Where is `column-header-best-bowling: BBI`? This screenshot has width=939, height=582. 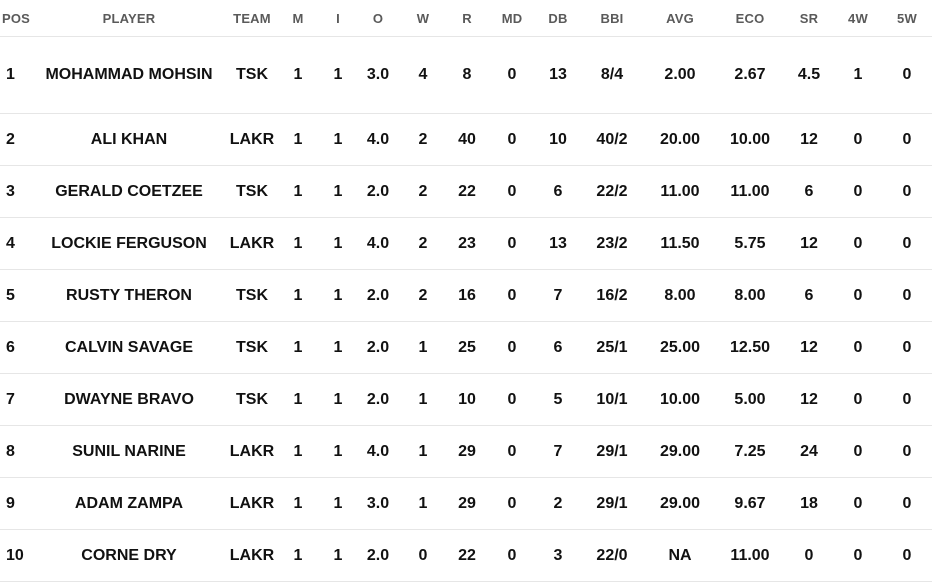
column-header-best-bowling: BBI is located at coordinates (612, 18).